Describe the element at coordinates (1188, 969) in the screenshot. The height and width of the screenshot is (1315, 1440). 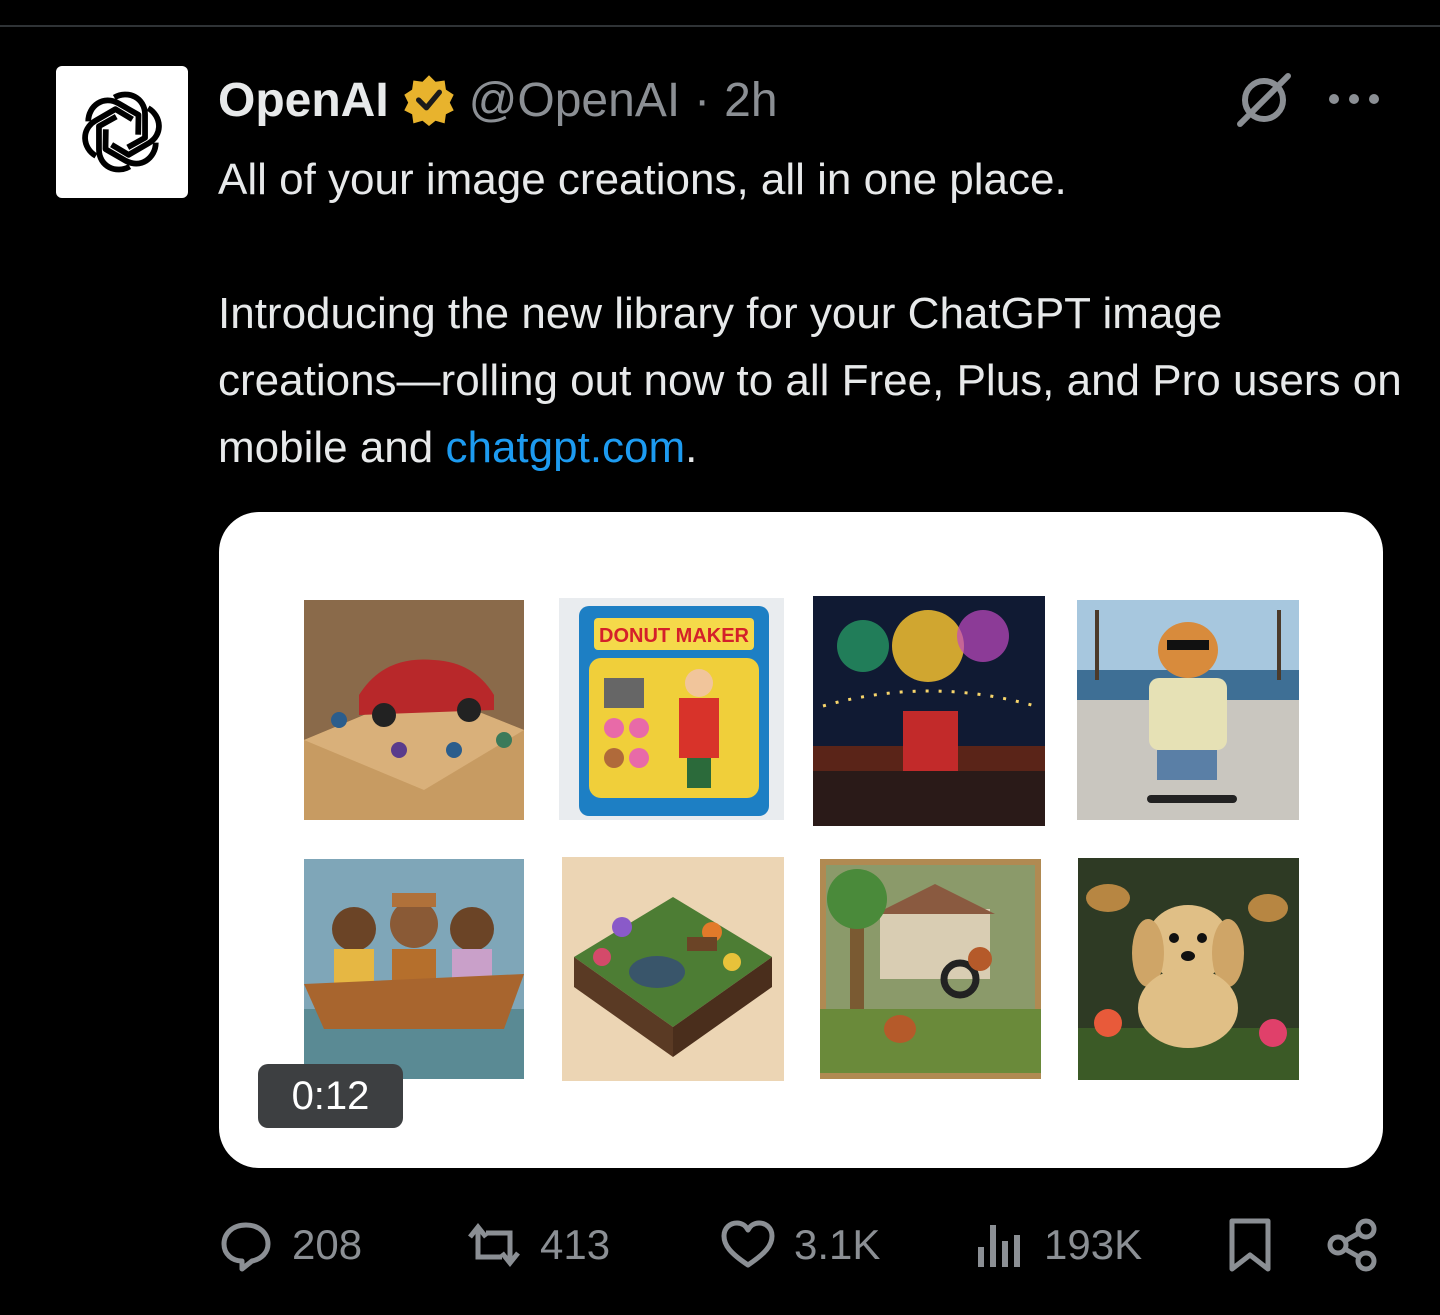
I see `thumb-puppy-figurine` at that location.